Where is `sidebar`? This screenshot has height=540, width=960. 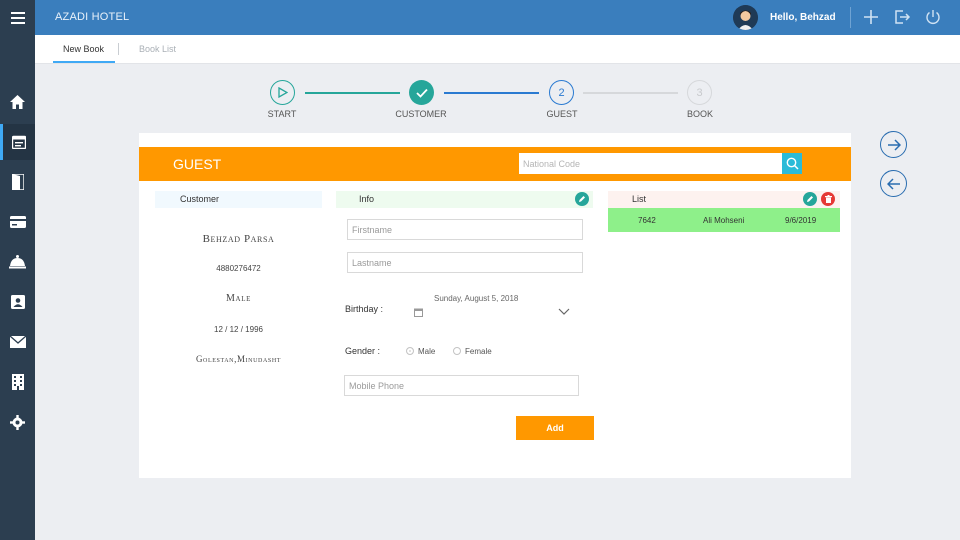 sidebar is located at coordinates (17, 287).